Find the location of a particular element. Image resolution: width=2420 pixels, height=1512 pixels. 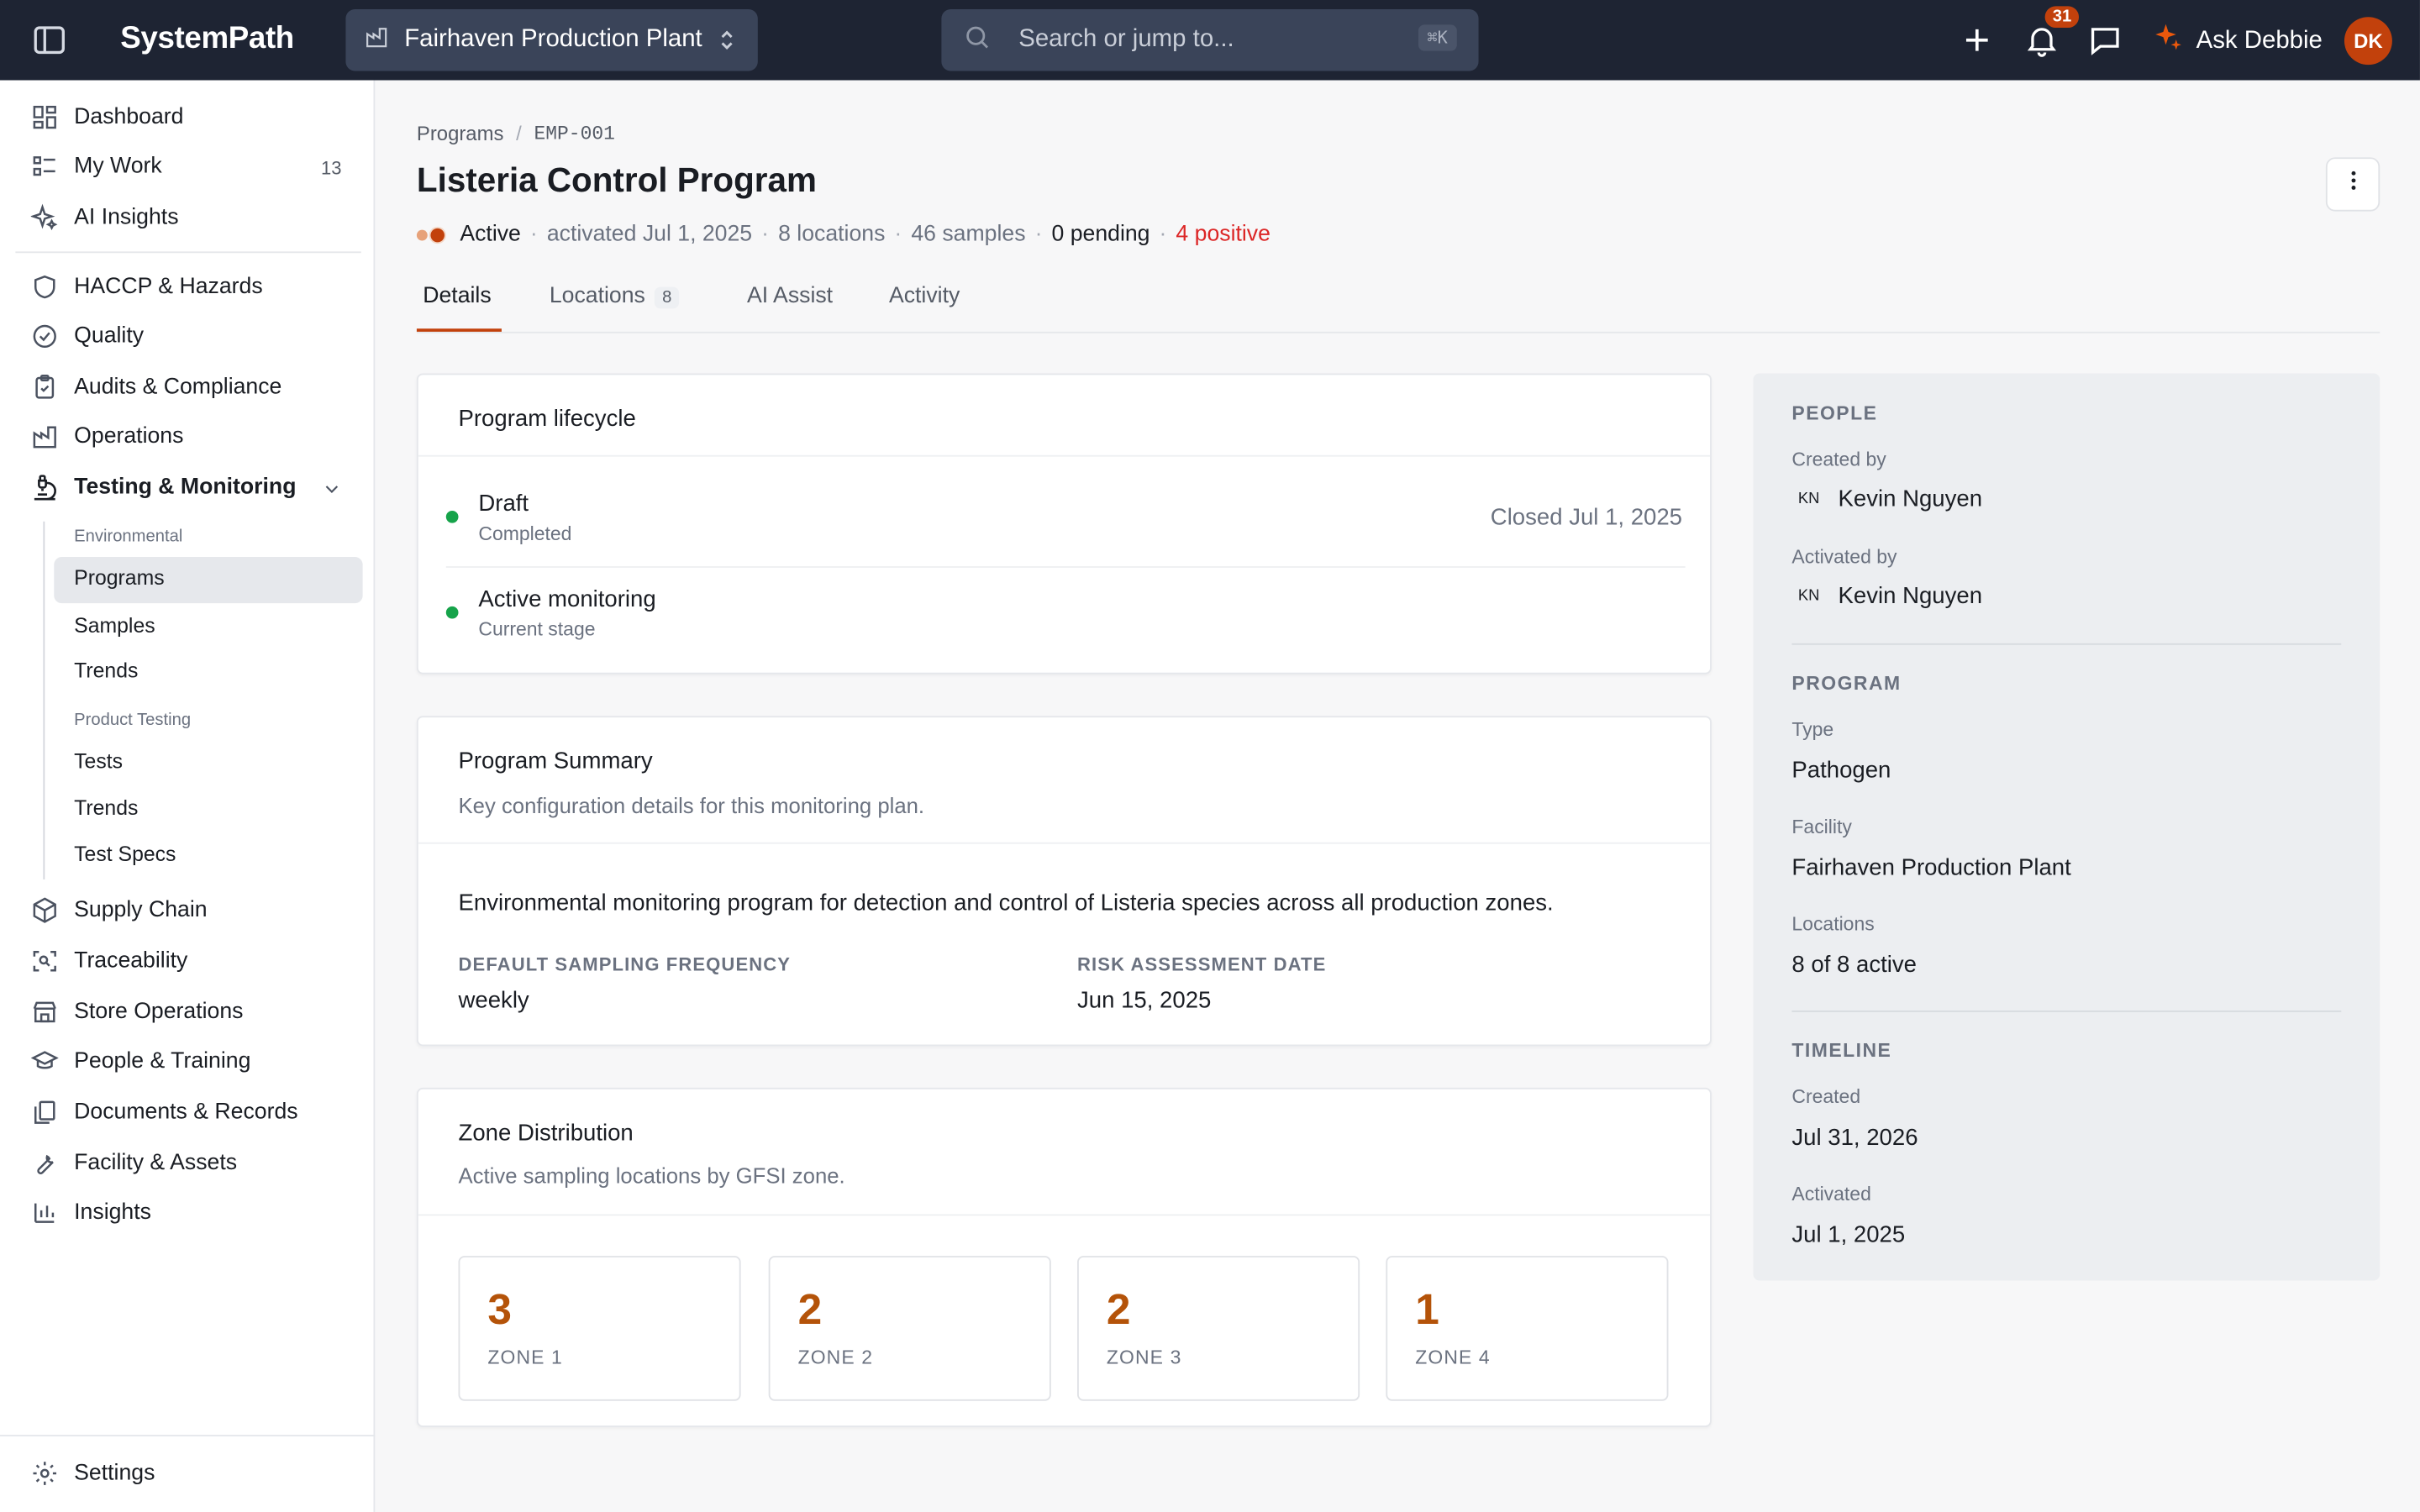

more-actions-button is located at coordinates (2353, 184).